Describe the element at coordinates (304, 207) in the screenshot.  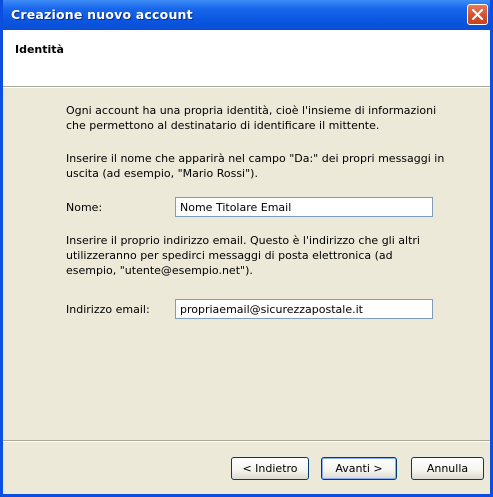
I see `name-field` at that location.